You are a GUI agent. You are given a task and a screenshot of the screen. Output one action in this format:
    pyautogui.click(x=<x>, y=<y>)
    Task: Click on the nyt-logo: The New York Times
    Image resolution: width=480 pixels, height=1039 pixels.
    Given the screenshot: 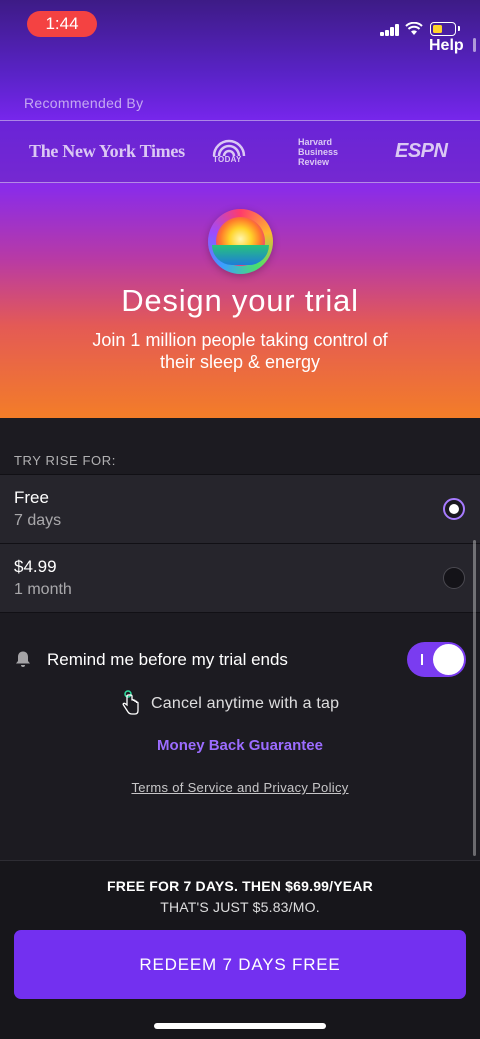 What is the action you would take?
    pyautogui.click(x=107, y=151)
    